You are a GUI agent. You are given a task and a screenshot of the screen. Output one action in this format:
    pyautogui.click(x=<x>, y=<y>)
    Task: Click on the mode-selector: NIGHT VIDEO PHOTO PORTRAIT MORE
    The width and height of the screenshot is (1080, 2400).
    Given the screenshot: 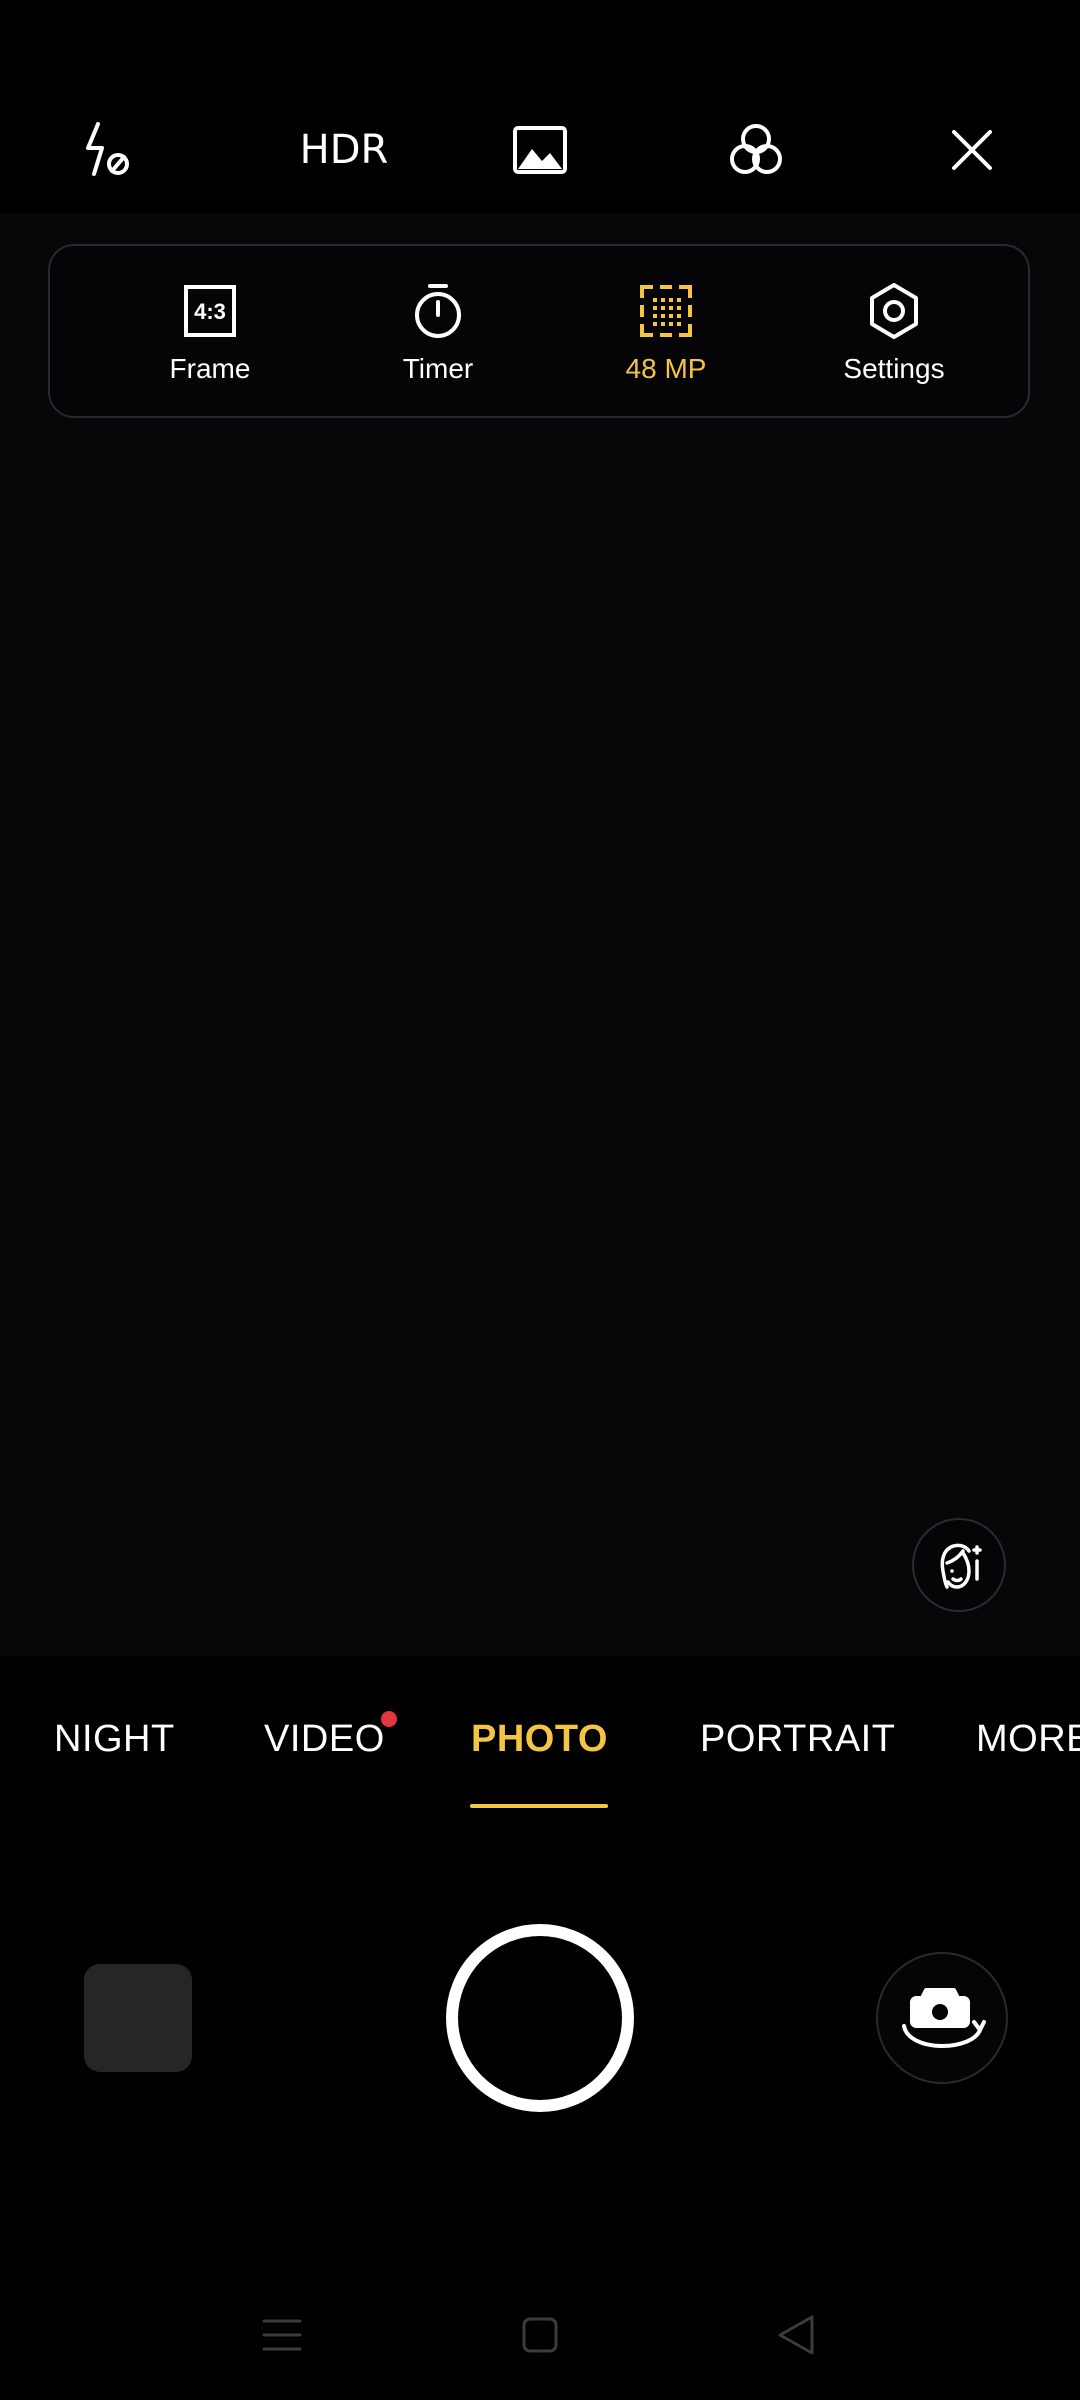 What is the action you would take?
    pyautogui.click(x=540, y=1763)
    